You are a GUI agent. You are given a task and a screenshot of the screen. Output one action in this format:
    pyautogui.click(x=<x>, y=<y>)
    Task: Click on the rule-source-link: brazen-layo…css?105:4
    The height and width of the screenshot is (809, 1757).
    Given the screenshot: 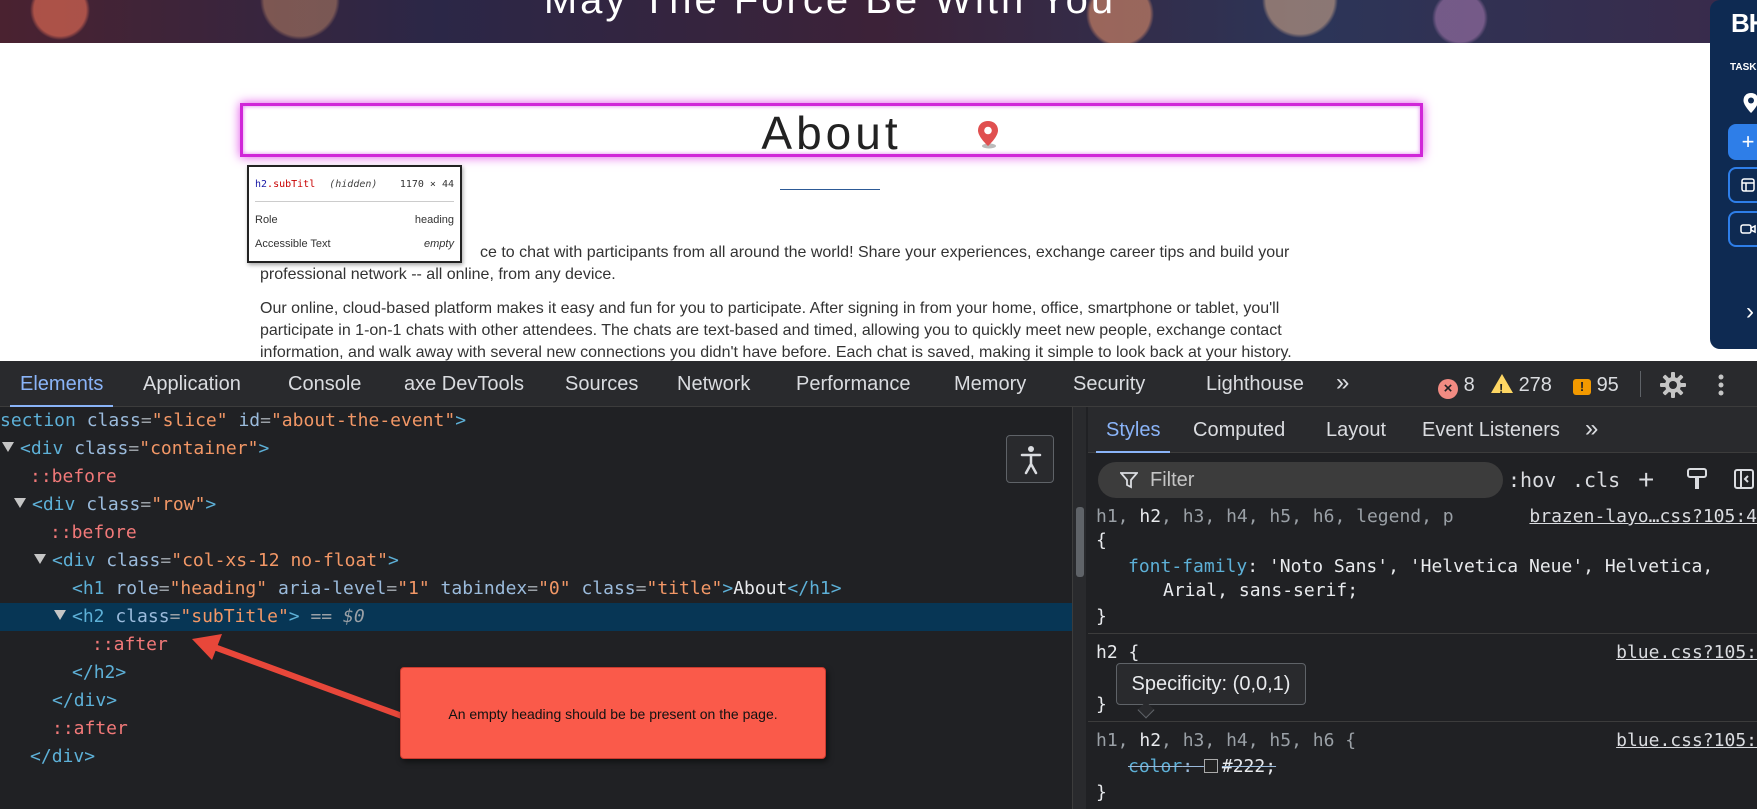 What is the action you would take?
    pyautogui.click(x=1643, y=517)
    